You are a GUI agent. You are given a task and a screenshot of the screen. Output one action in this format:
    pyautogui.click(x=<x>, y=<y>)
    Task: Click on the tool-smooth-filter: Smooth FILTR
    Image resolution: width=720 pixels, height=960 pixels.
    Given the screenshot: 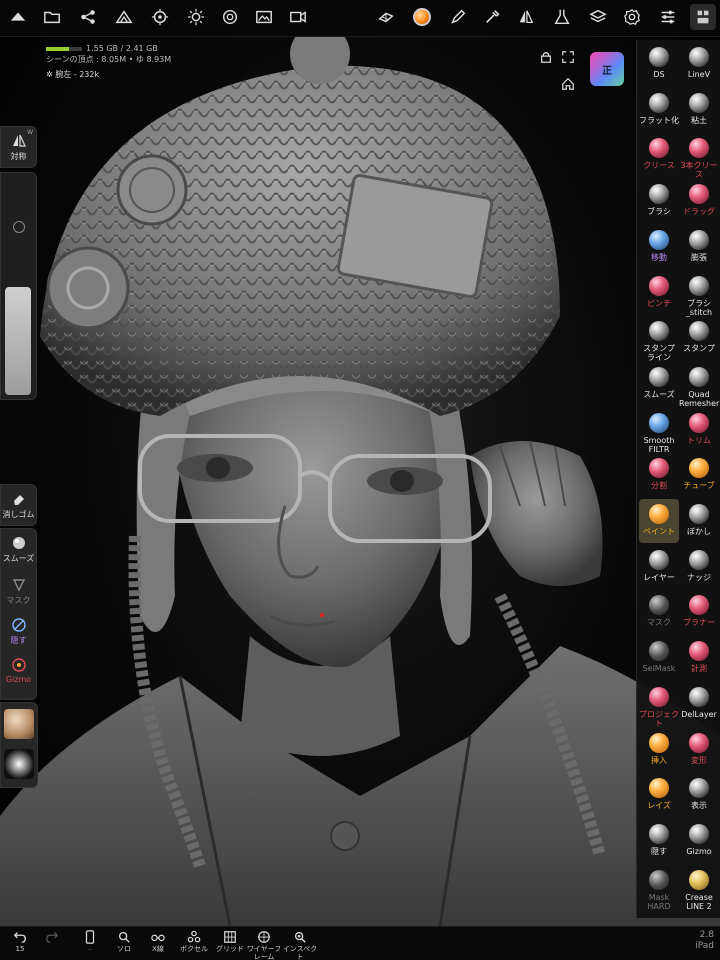 What is the action you would take?
    pyautogui.click(x=659, y=431)
    